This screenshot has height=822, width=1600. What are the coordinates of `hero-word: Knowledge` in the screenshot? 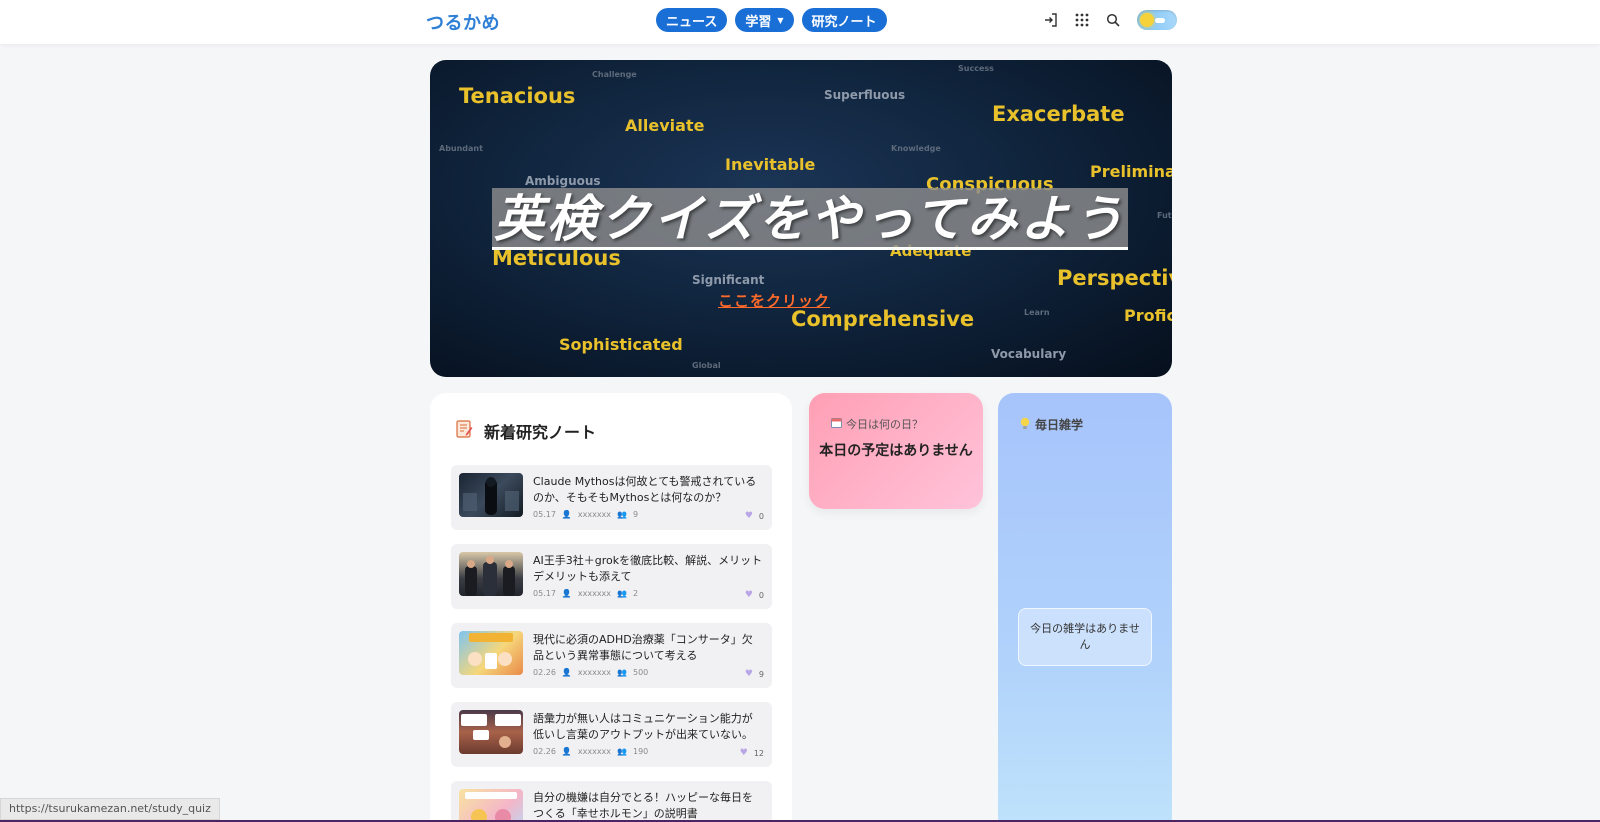 It's located at (916, 148).